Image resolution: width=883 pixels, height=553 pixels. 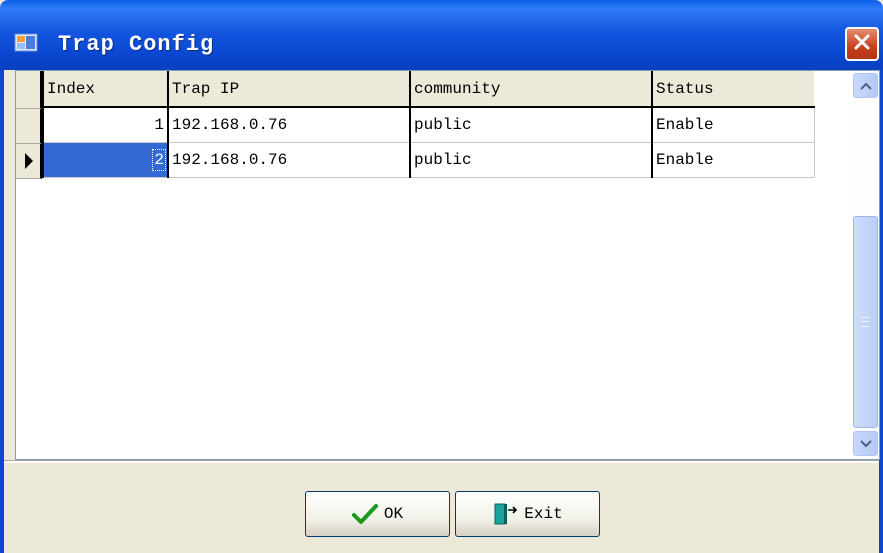 What do you see at coordinates (441, 35) in the screenshot?
I see `title-bar: Trap Config` at bounding box center [441, 35].